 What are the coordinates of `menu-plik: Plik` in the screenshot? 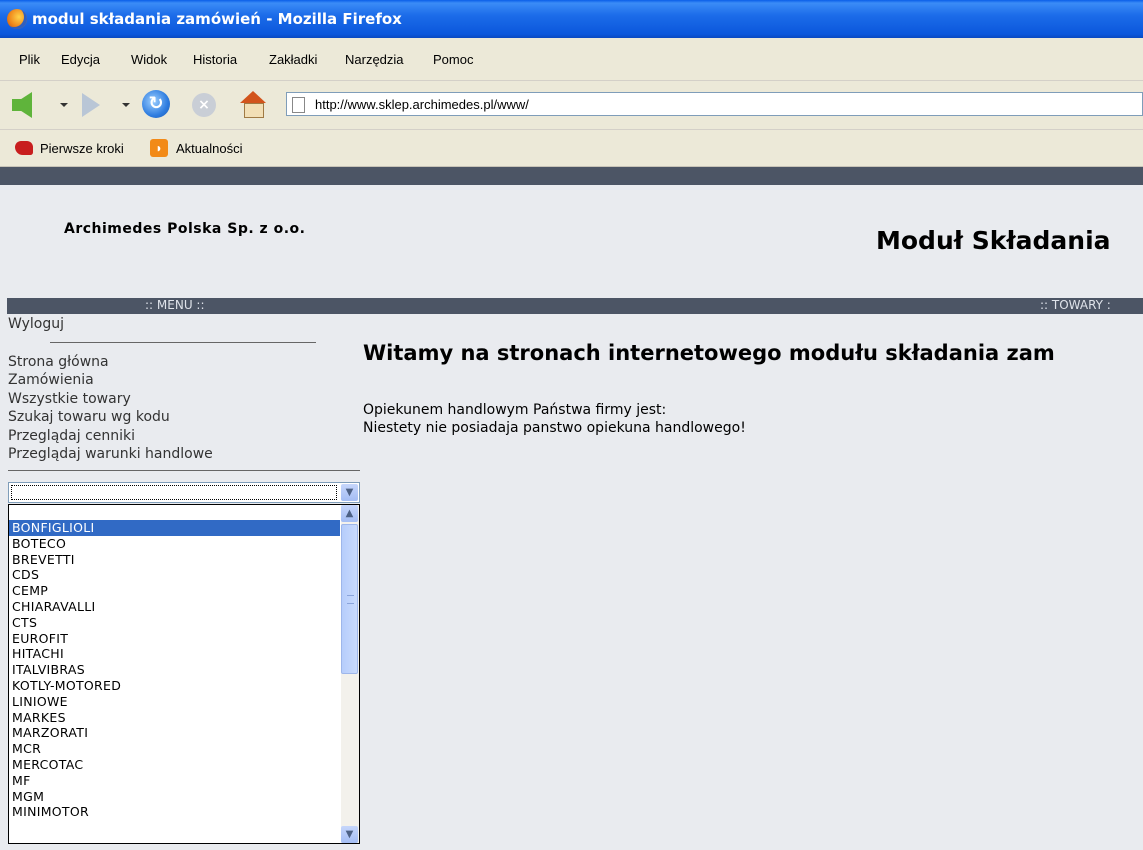 It's located at (29, 59).